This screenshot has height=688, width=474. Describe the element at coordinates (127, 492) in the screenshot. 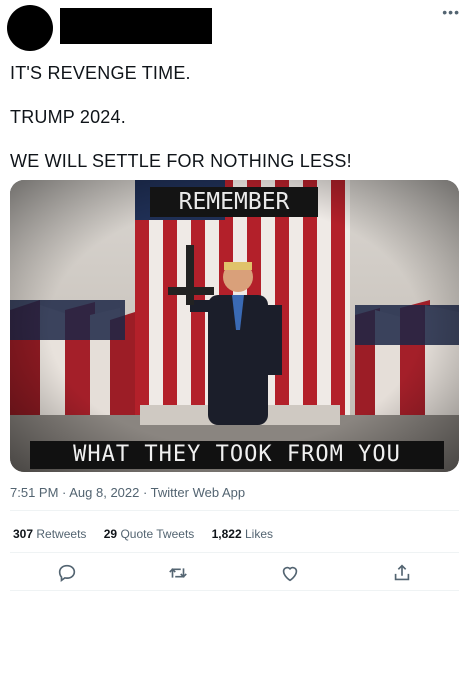

I see `tweet-timestamp: 7:51 PM · Aug 8, 2022 · Twitter Web App` at that location.